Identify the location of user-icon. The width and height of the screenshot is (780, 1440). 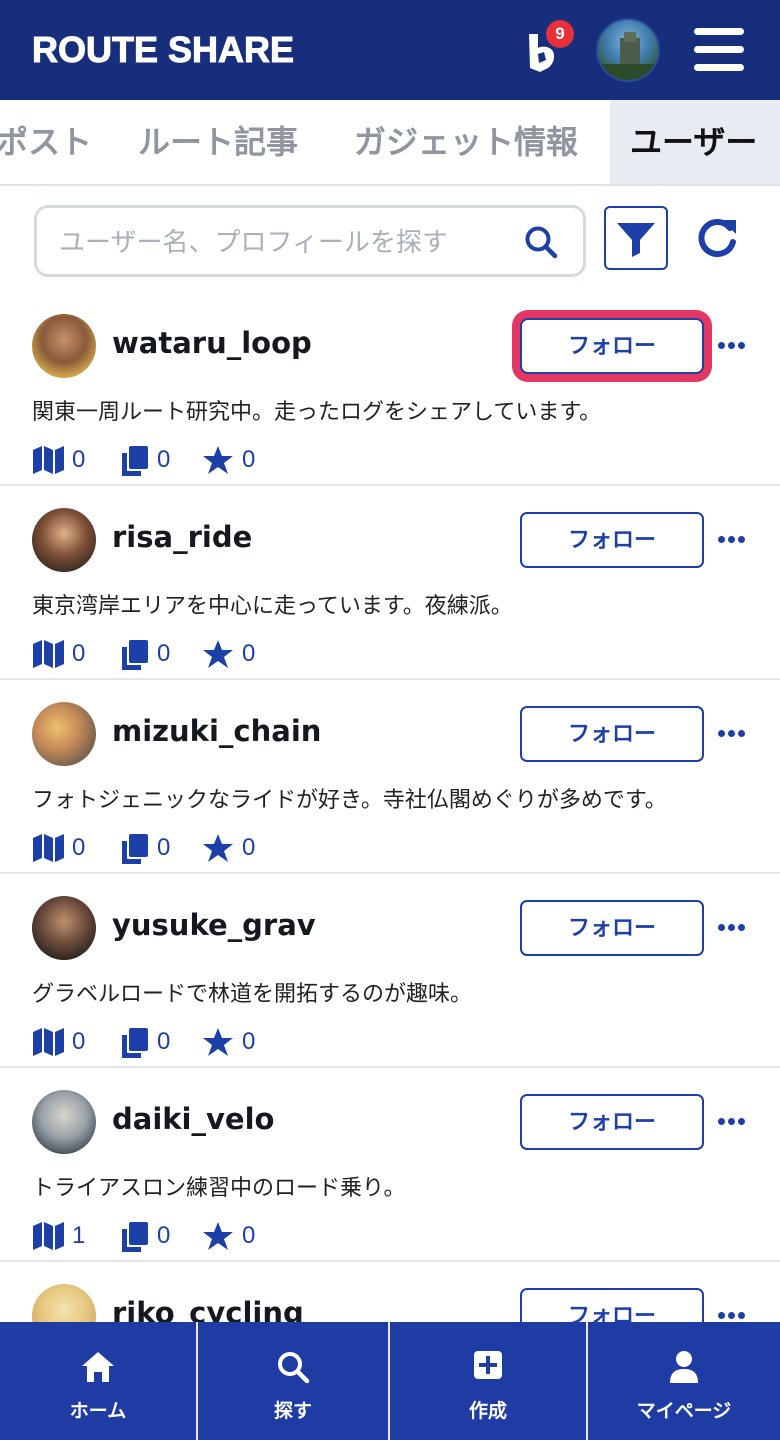
(684, 1367).